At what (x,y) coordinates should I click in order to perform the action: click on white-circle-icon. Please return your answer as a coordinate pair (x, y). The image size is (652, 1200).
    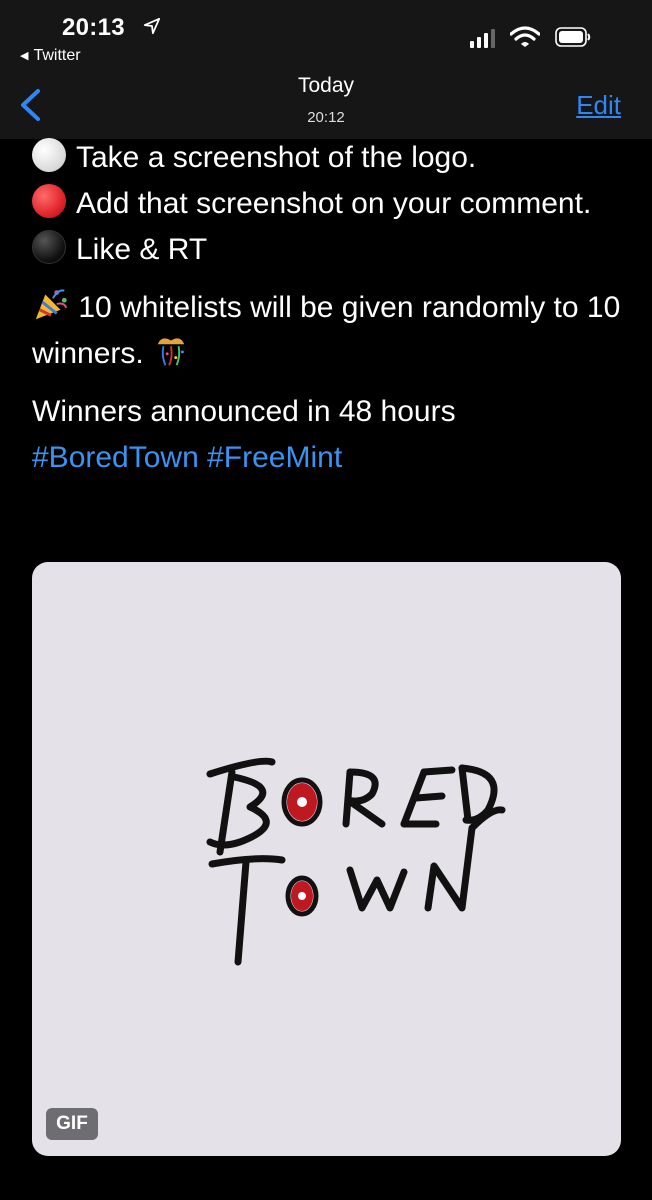
    Looking at the image, I should click on (49, 155).